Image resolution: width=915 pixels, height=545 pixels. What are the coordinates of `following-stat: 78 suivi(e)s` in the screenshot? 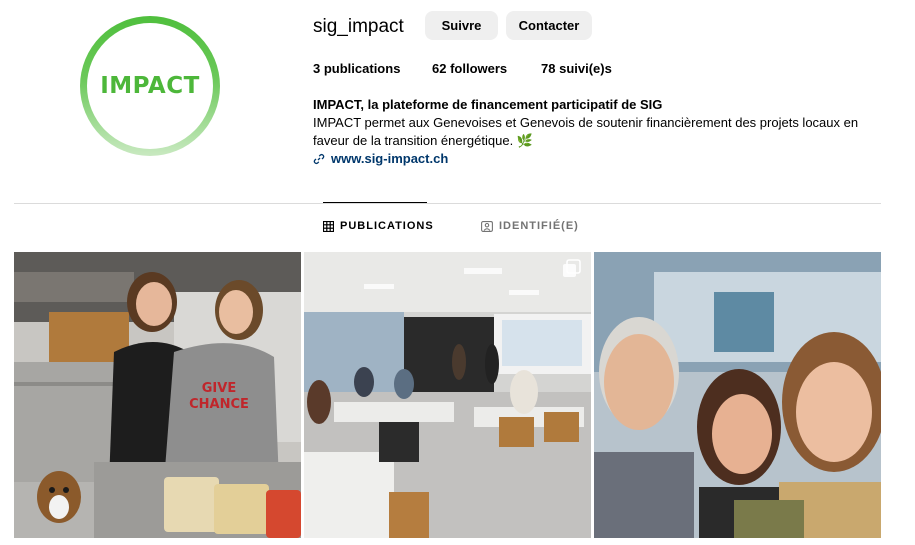 It's located at (576, 68).